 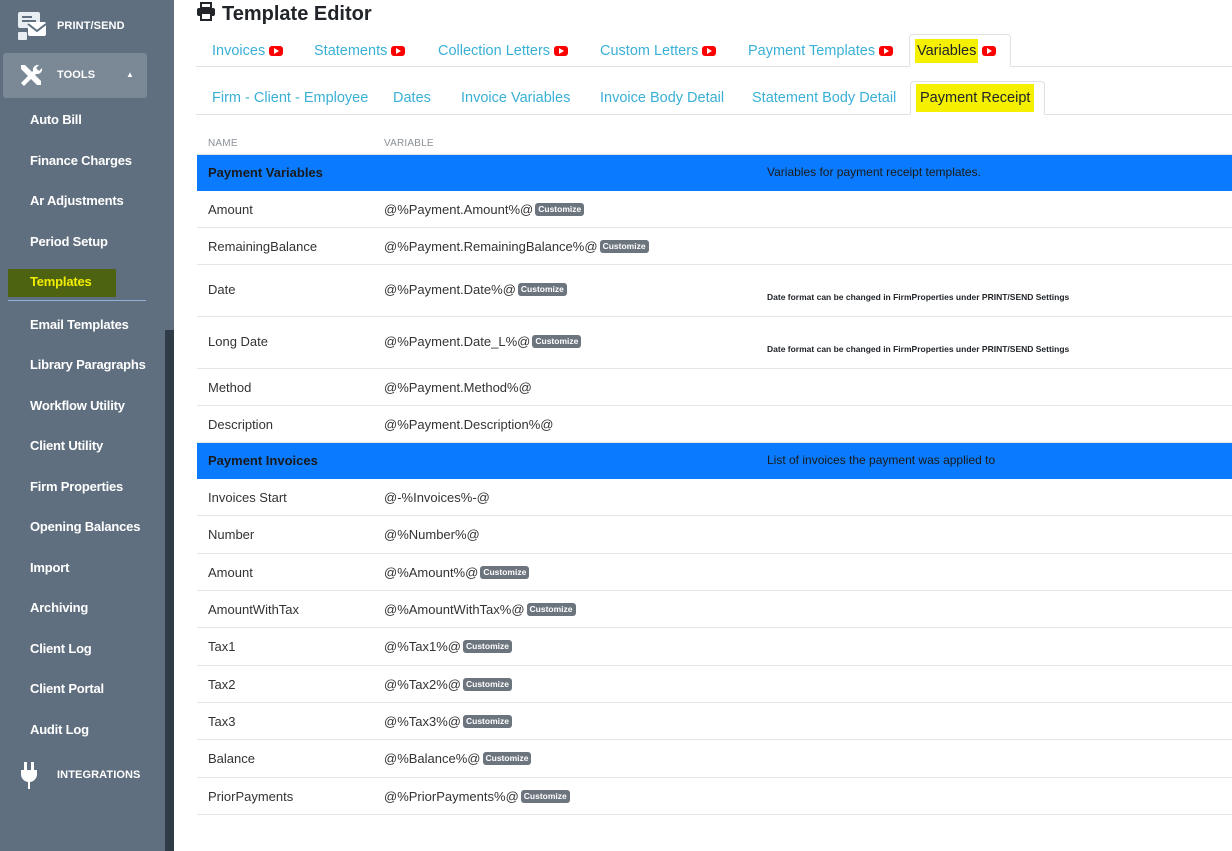 What do you see at coordinates (49, 568) in the screenshot?
I see `sidebar-item-import: Import` at bounding box center [49, 568].